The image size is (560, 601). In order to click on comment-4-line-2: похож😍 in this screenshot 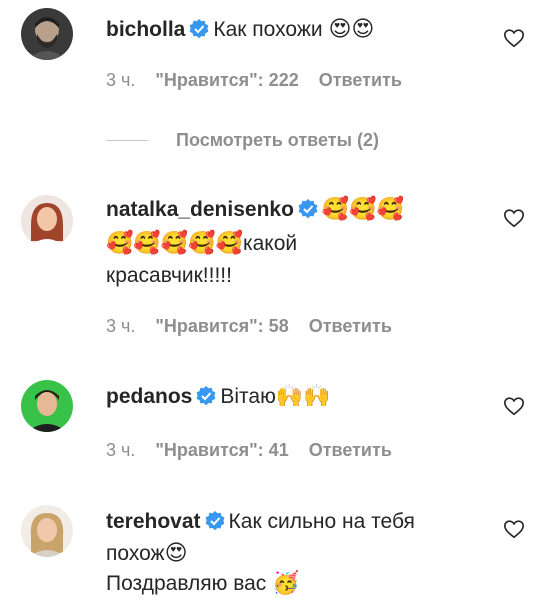, I will do `click(147, 554)`.